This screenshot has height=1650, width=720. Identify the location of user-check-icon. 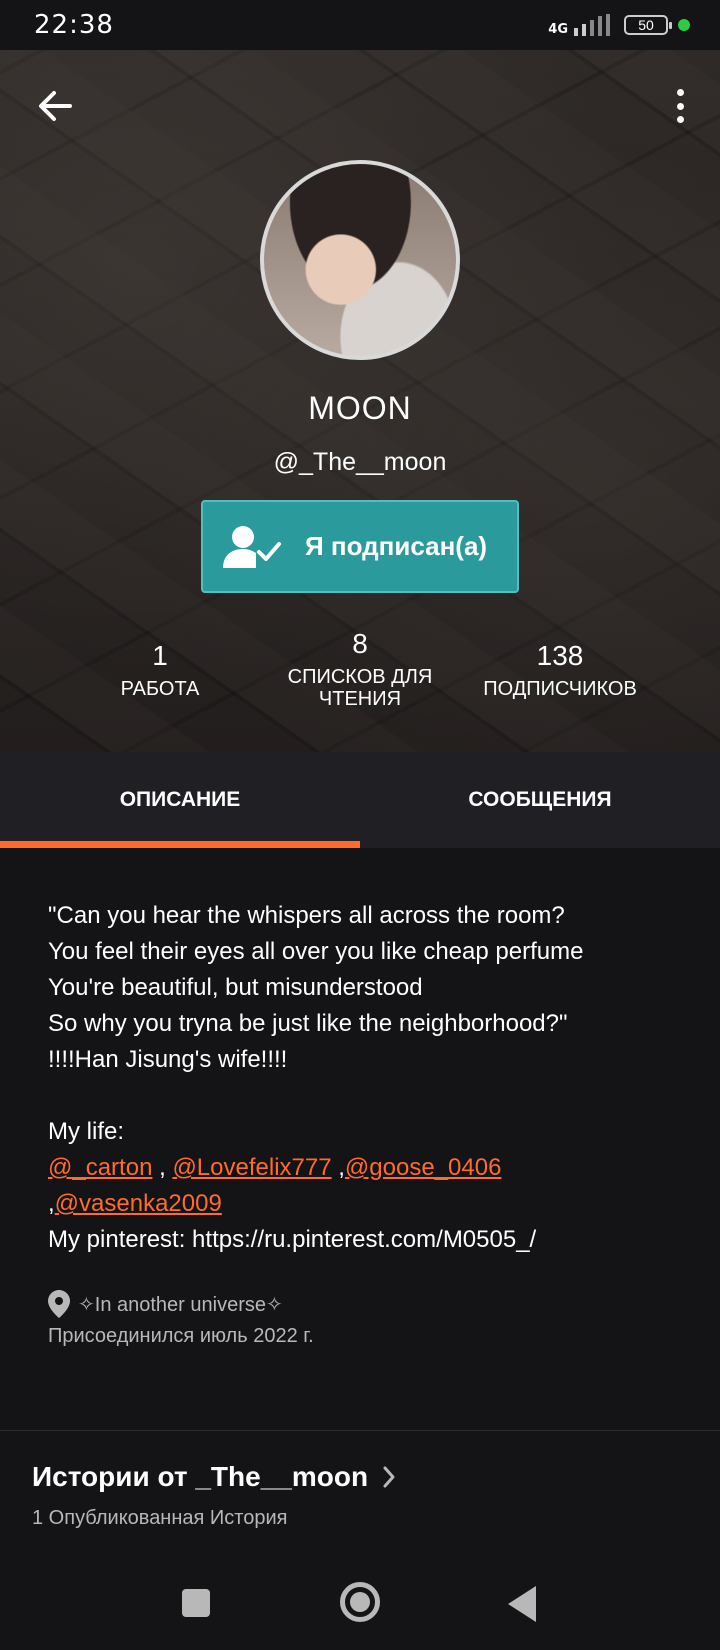
(252, 547).